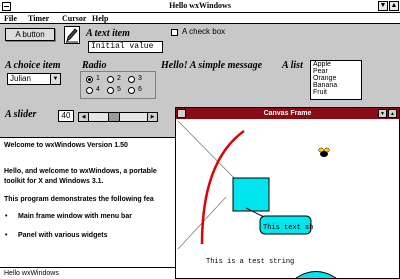 This screenshot has width=400, height=279. I want to click on list-item: Orange, so click(336, 78).